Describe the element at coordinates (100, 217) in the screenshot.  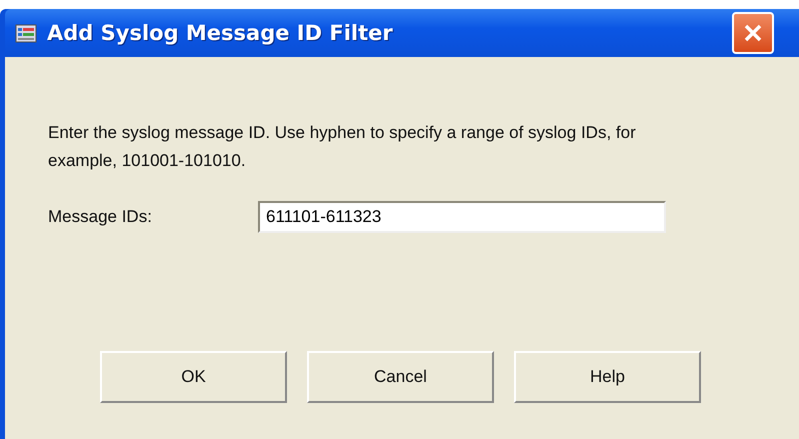
I see `field-label: Message IDs:` at that location.